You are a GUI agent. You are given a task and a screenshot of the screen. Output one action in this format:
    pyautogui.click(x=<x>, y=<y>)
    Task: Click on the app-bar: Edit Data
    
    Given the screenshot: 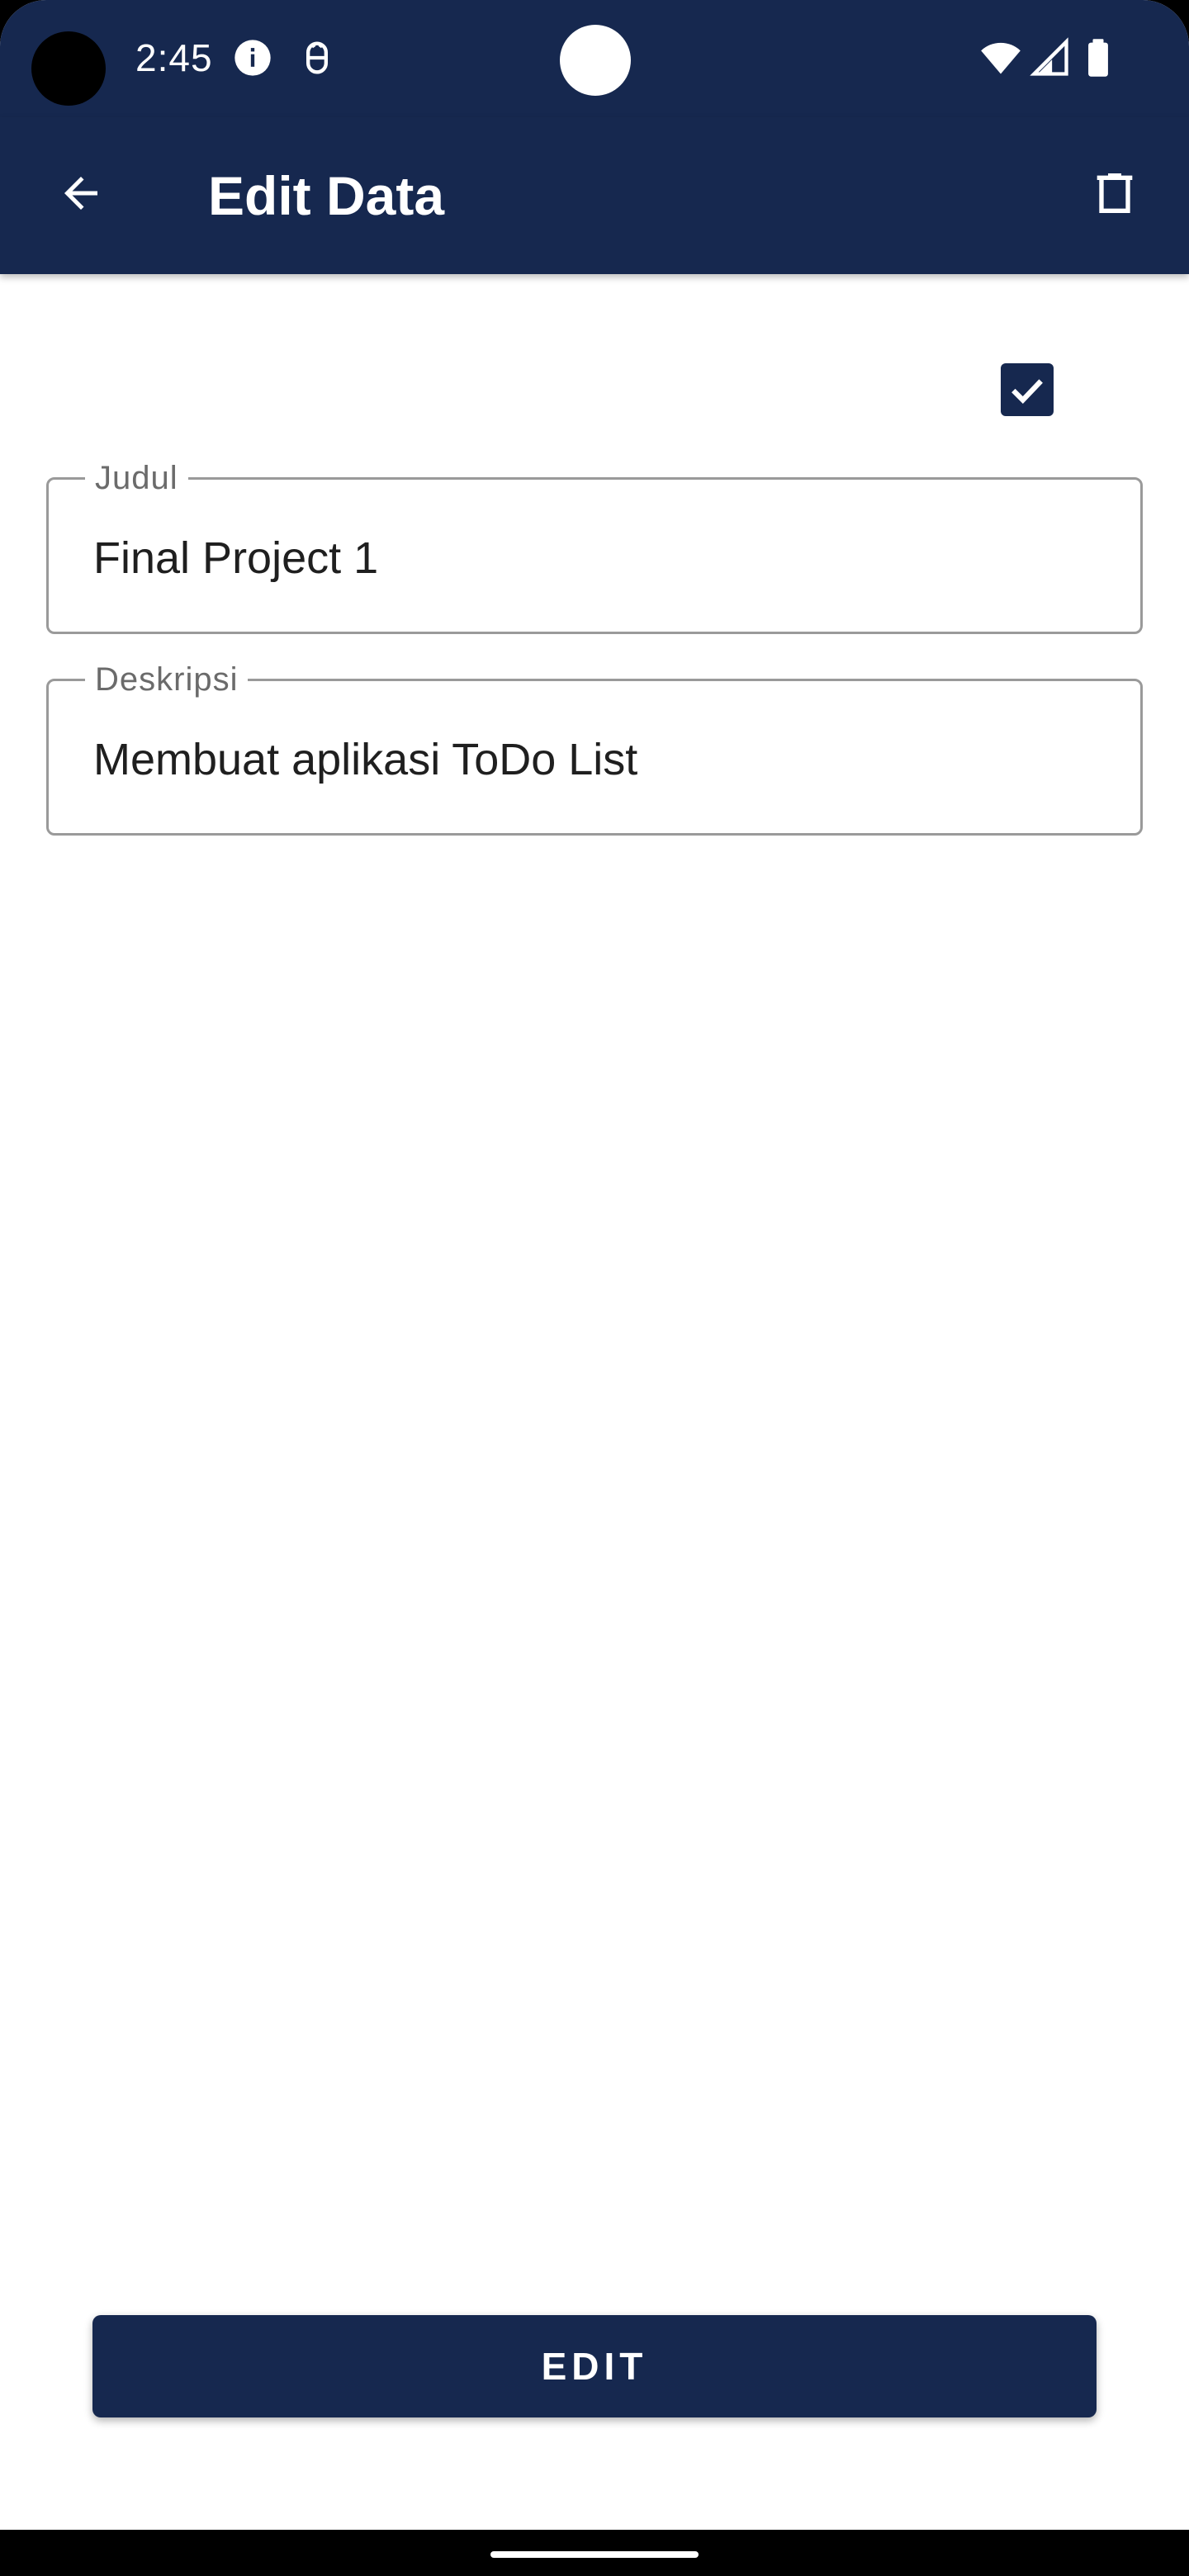 What is the action you would take?
    pyautogui.click(x=594, y=195)
    